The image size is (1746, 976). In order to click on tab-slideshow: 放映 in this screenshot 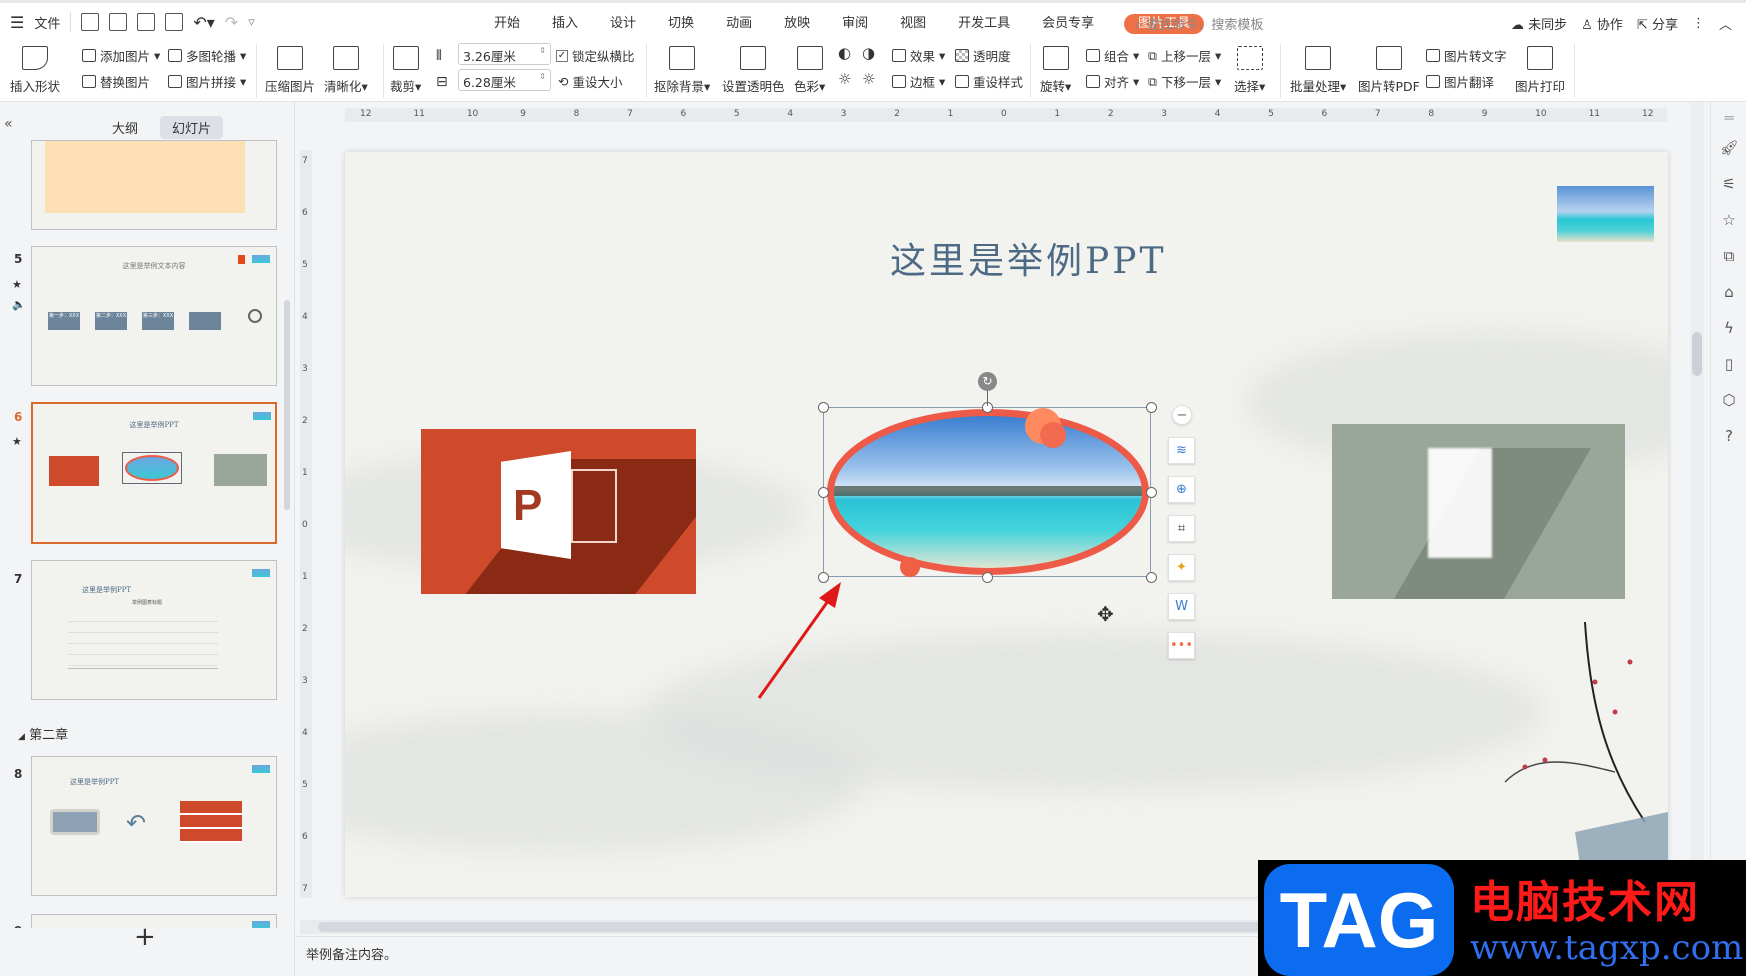, I will do `click(797, 24)`.